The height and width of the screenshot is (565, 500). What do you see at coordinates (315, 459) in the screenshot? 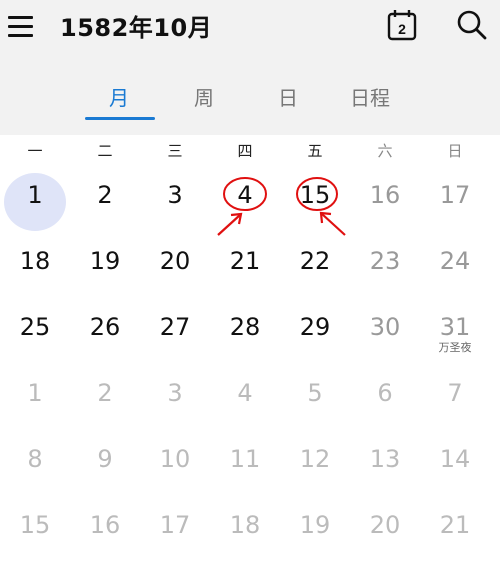
I see `day-number: 12` at bounding box center [315, 459].